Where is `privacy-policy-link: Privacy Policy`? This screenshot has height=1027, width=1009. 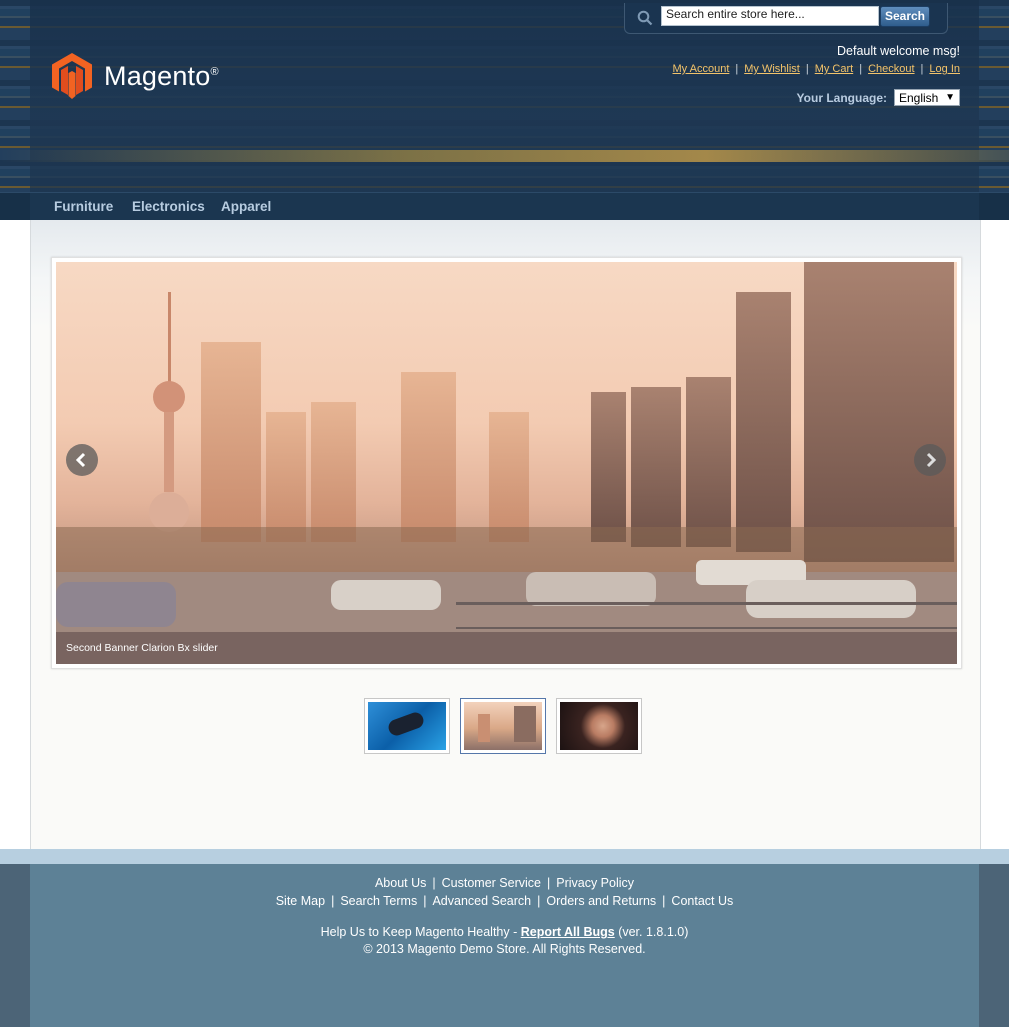 privacy-policy-link: Privacy Policy is located at coordinates (595, 883).